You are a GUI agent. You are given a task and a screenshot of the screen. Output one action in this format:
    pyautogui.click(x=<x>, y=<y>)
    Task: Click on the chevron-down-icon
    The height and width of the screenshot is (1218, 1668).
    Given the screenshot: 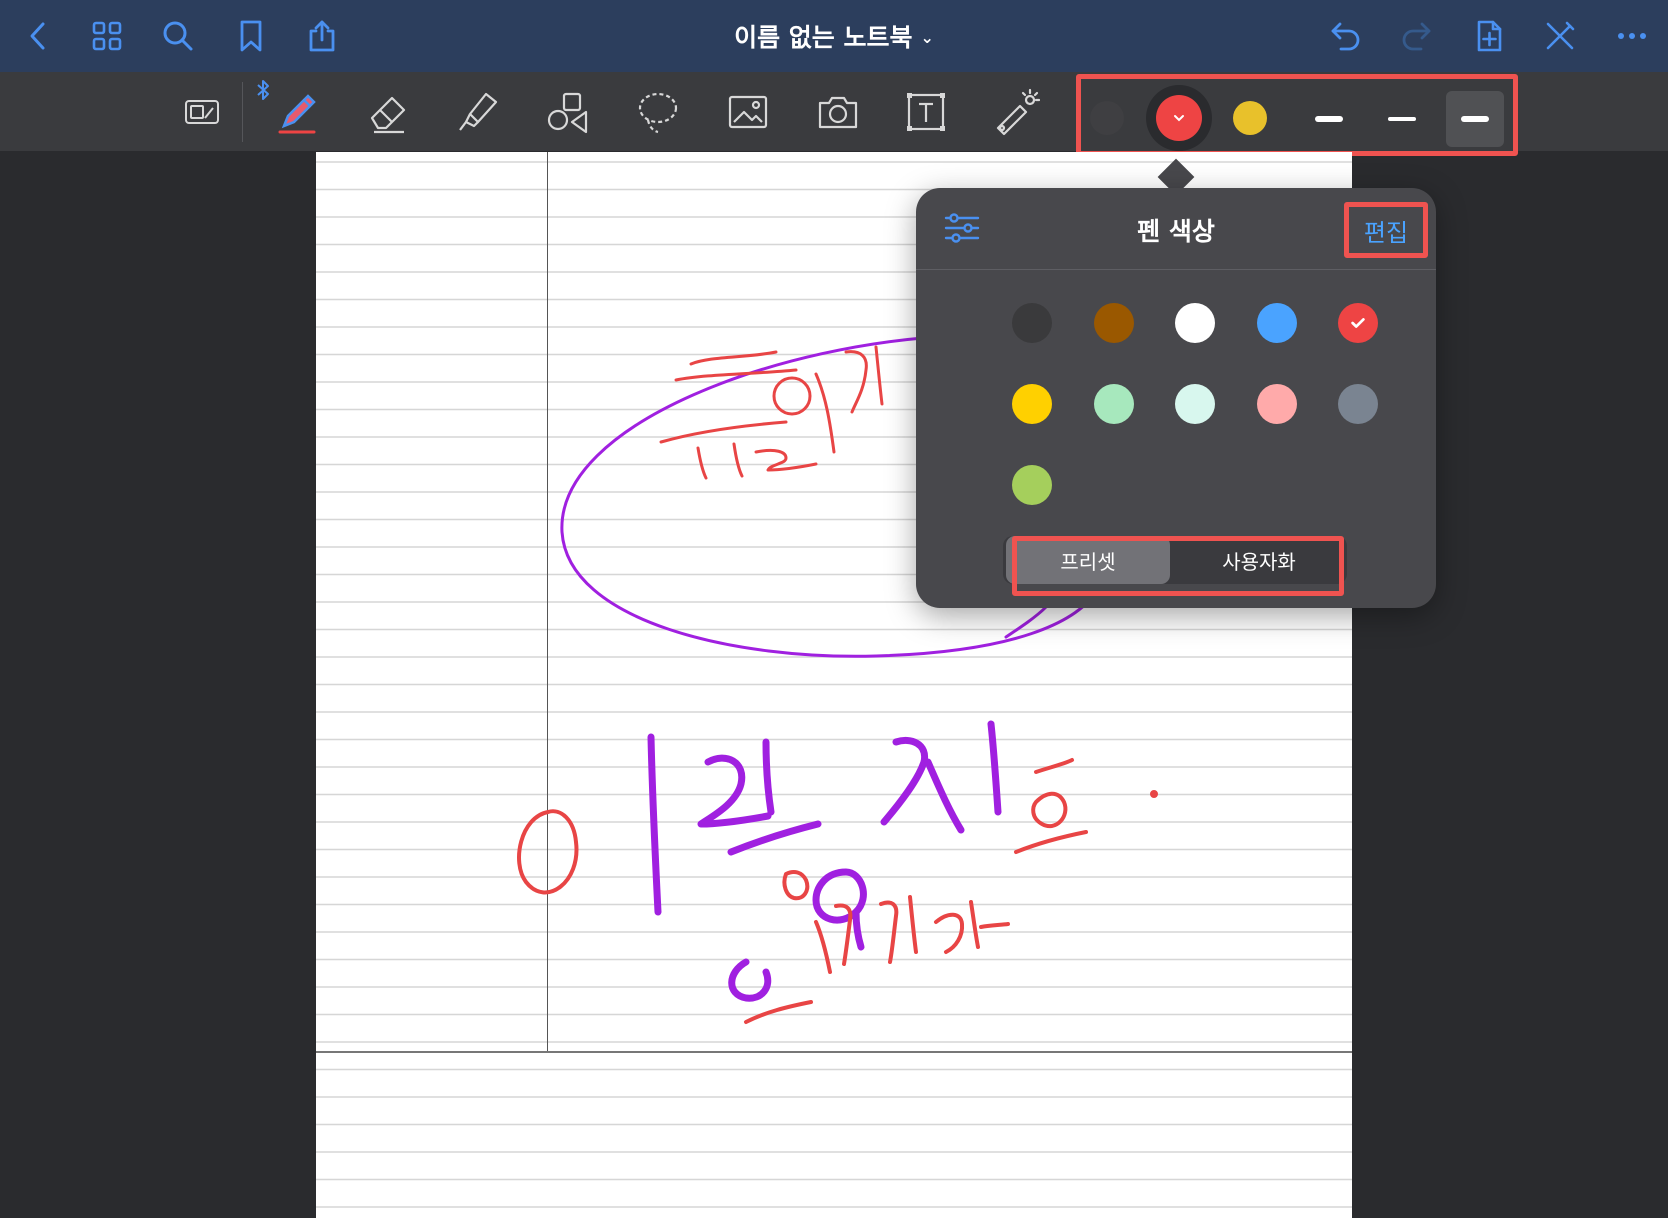 What is the action you would take?
    pyautogui.click(x=1179, y=118)
    